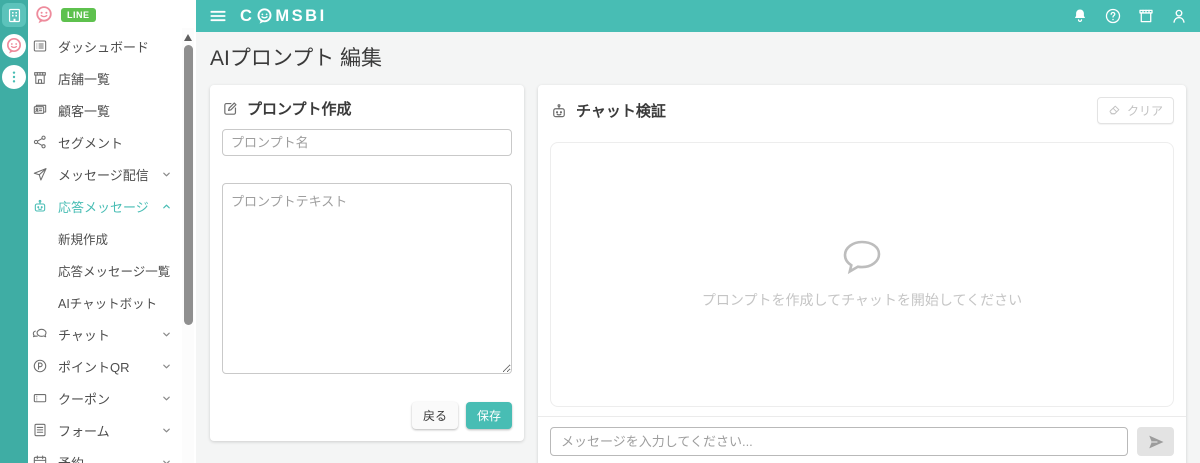 This screenshot has width=1200, height=463. Describe the element at coordinates (434, 415) in the screenshot. I see `back-button: 戻る` at that location.